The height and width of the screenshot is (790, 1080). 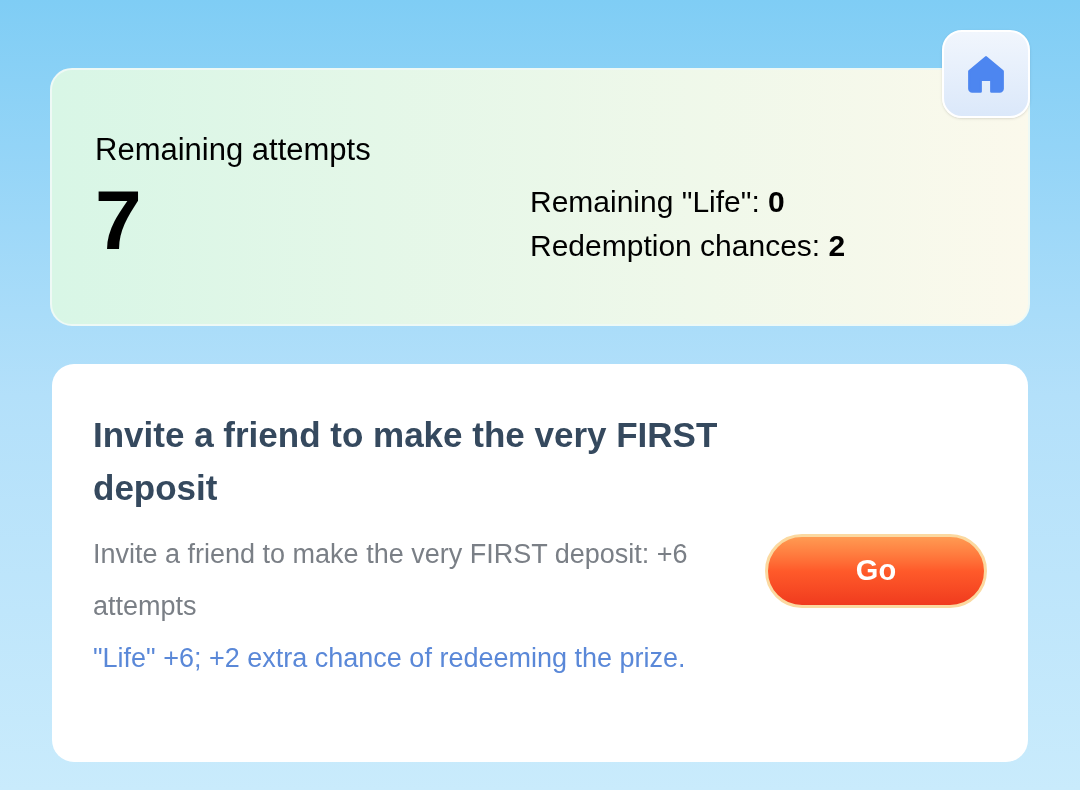 I want to click on attempts-count: 7, so click(x=119, y=220).